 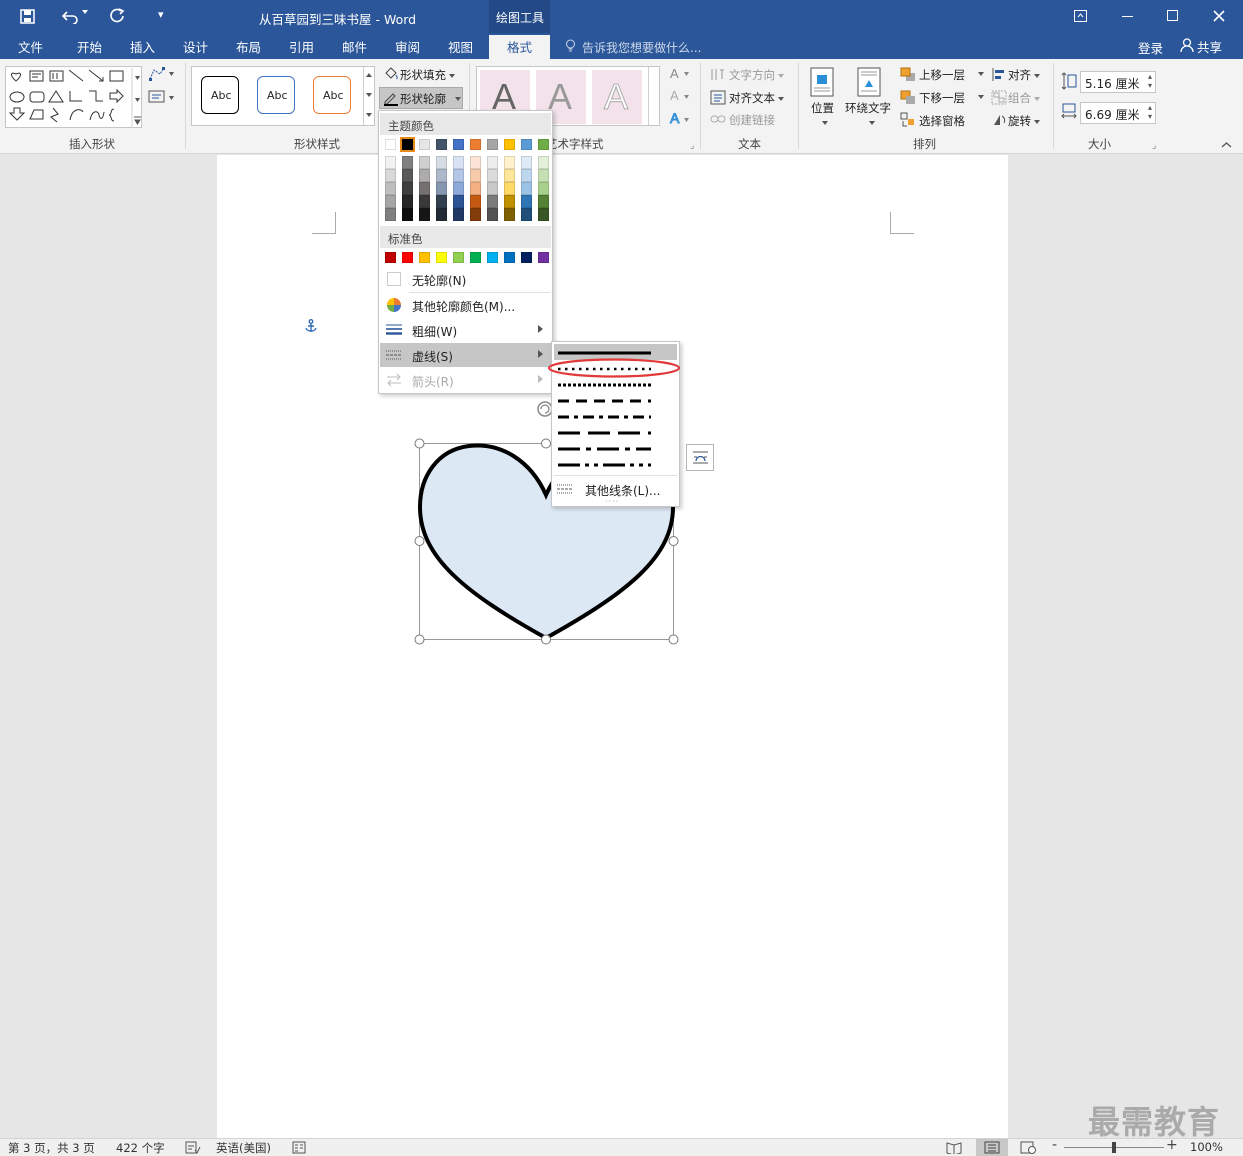 I want to click on rotate-button: 旋转, so click(x=1024, y=121).